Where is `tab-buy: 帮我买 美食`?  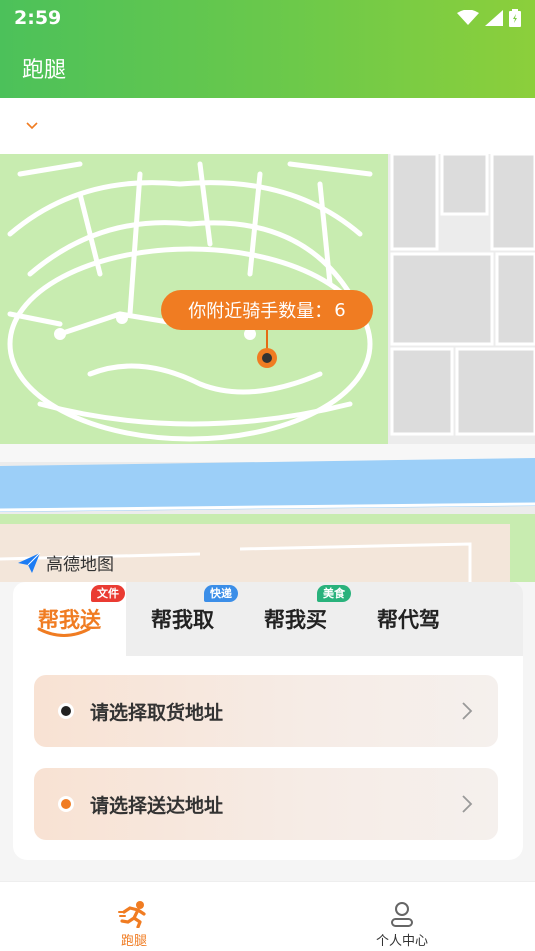 tab-buy: 帮我买 美食 is located at coordinates (295, 619).